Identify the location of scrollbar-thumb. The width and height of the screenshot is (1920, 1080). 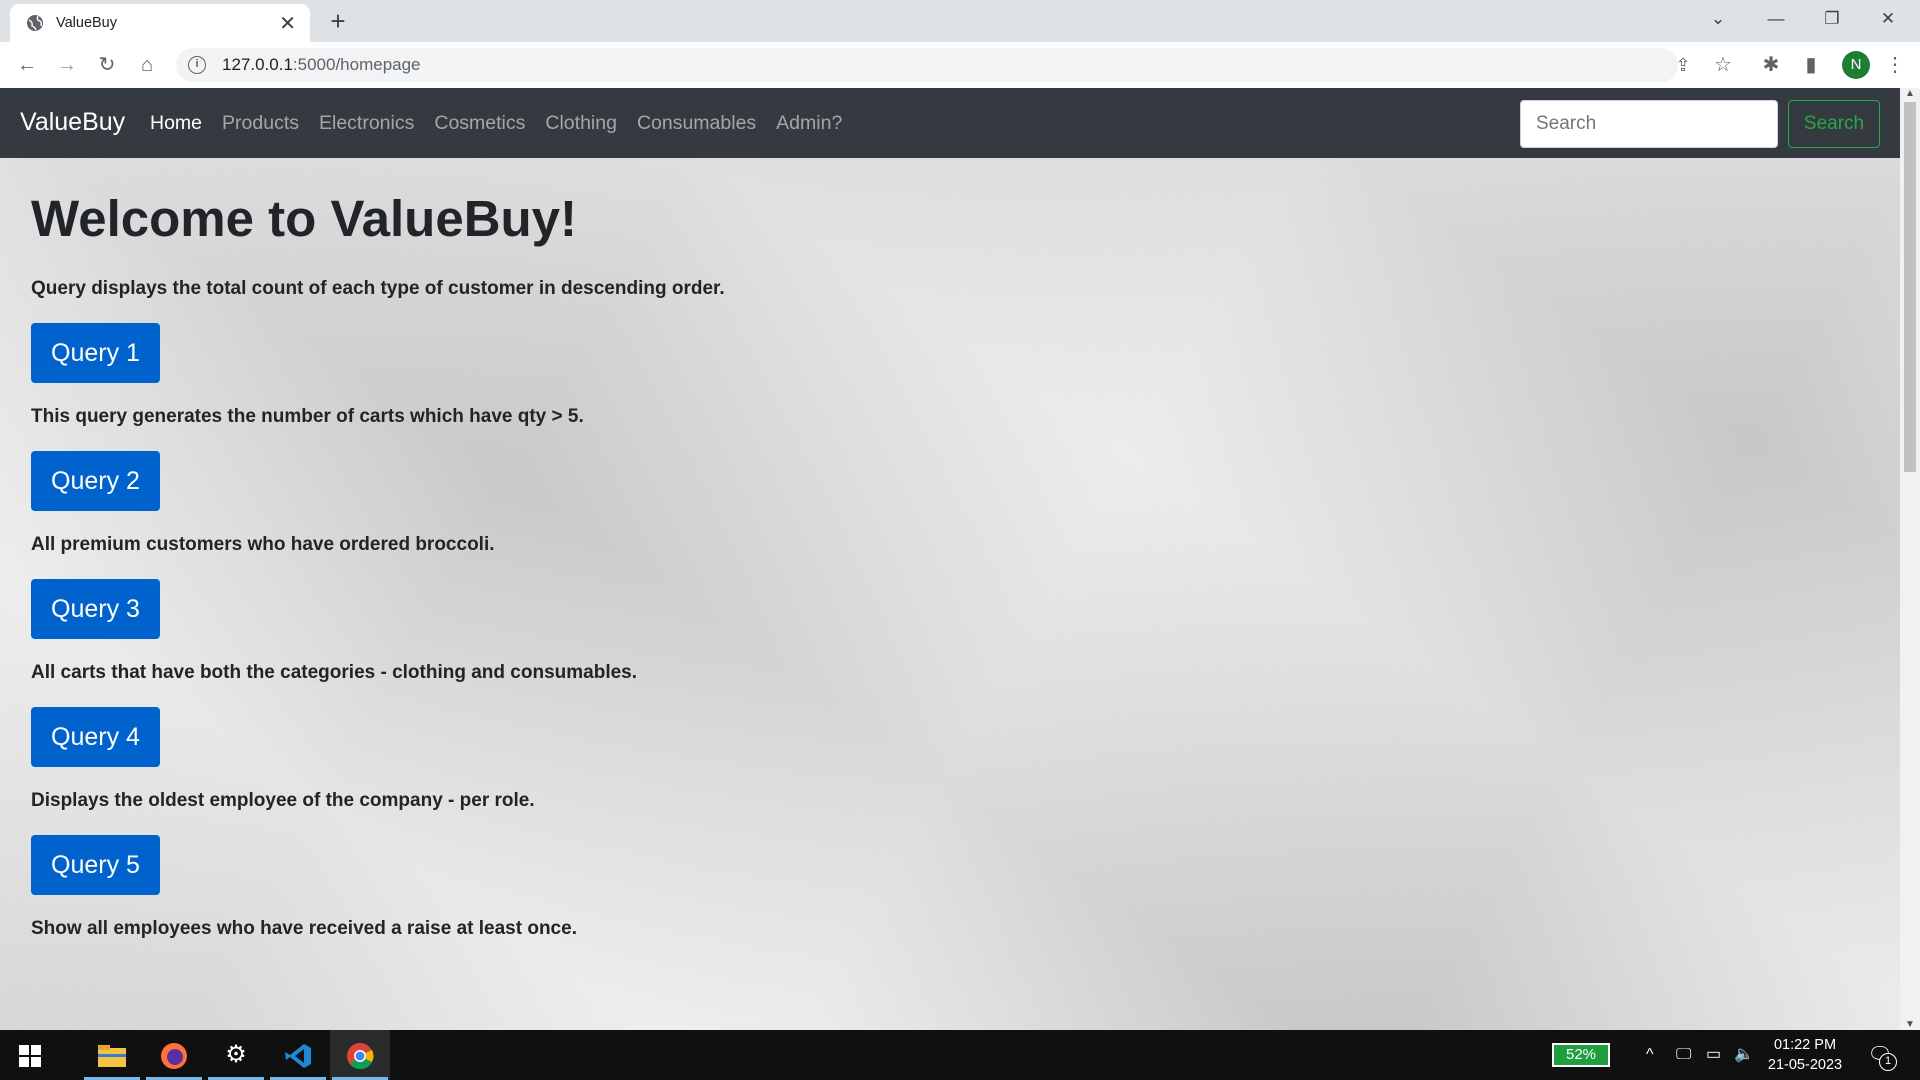
(1910, 287).